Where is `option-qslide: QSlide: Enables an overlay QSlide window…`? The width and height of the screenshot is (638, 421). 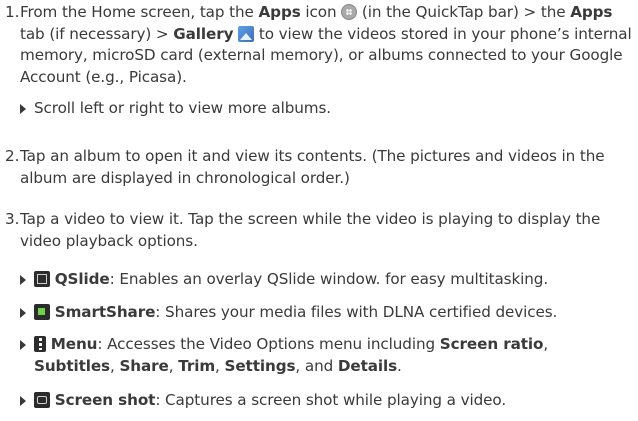
option-qslide: QSlide: Enables an overlay QSlide window… is located at coordinates (326, 280).